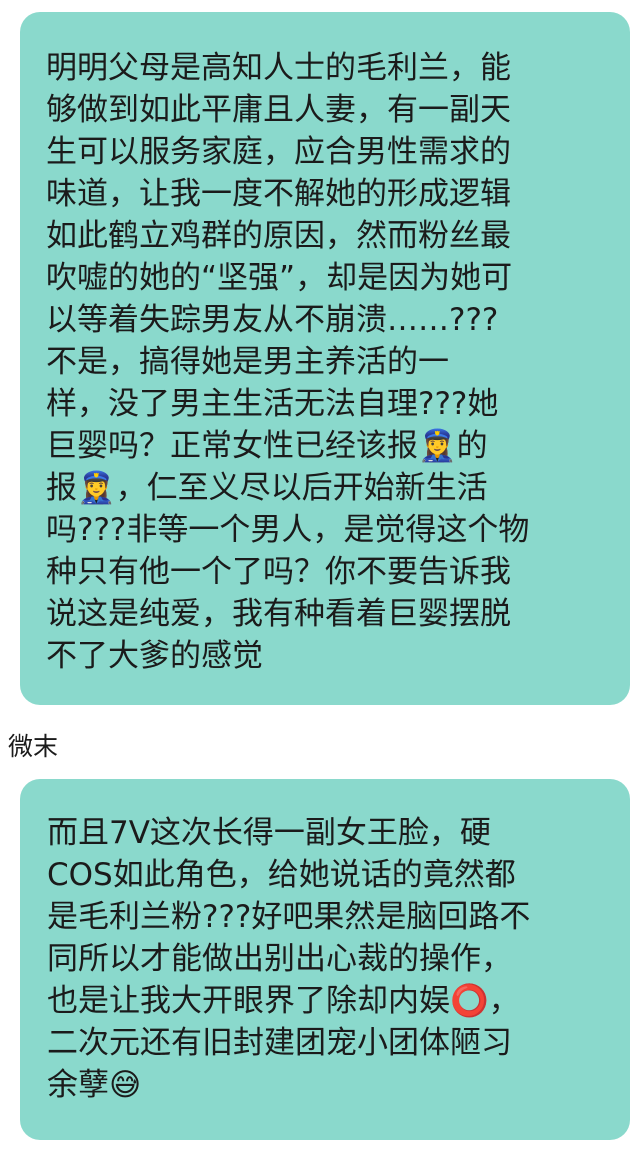  What do you see at coordinates (279, 1043) in the screenshot?
I see `message-line: 二次元还有旧封建团宠小团体陋习` at bounding box center [279, 1043].